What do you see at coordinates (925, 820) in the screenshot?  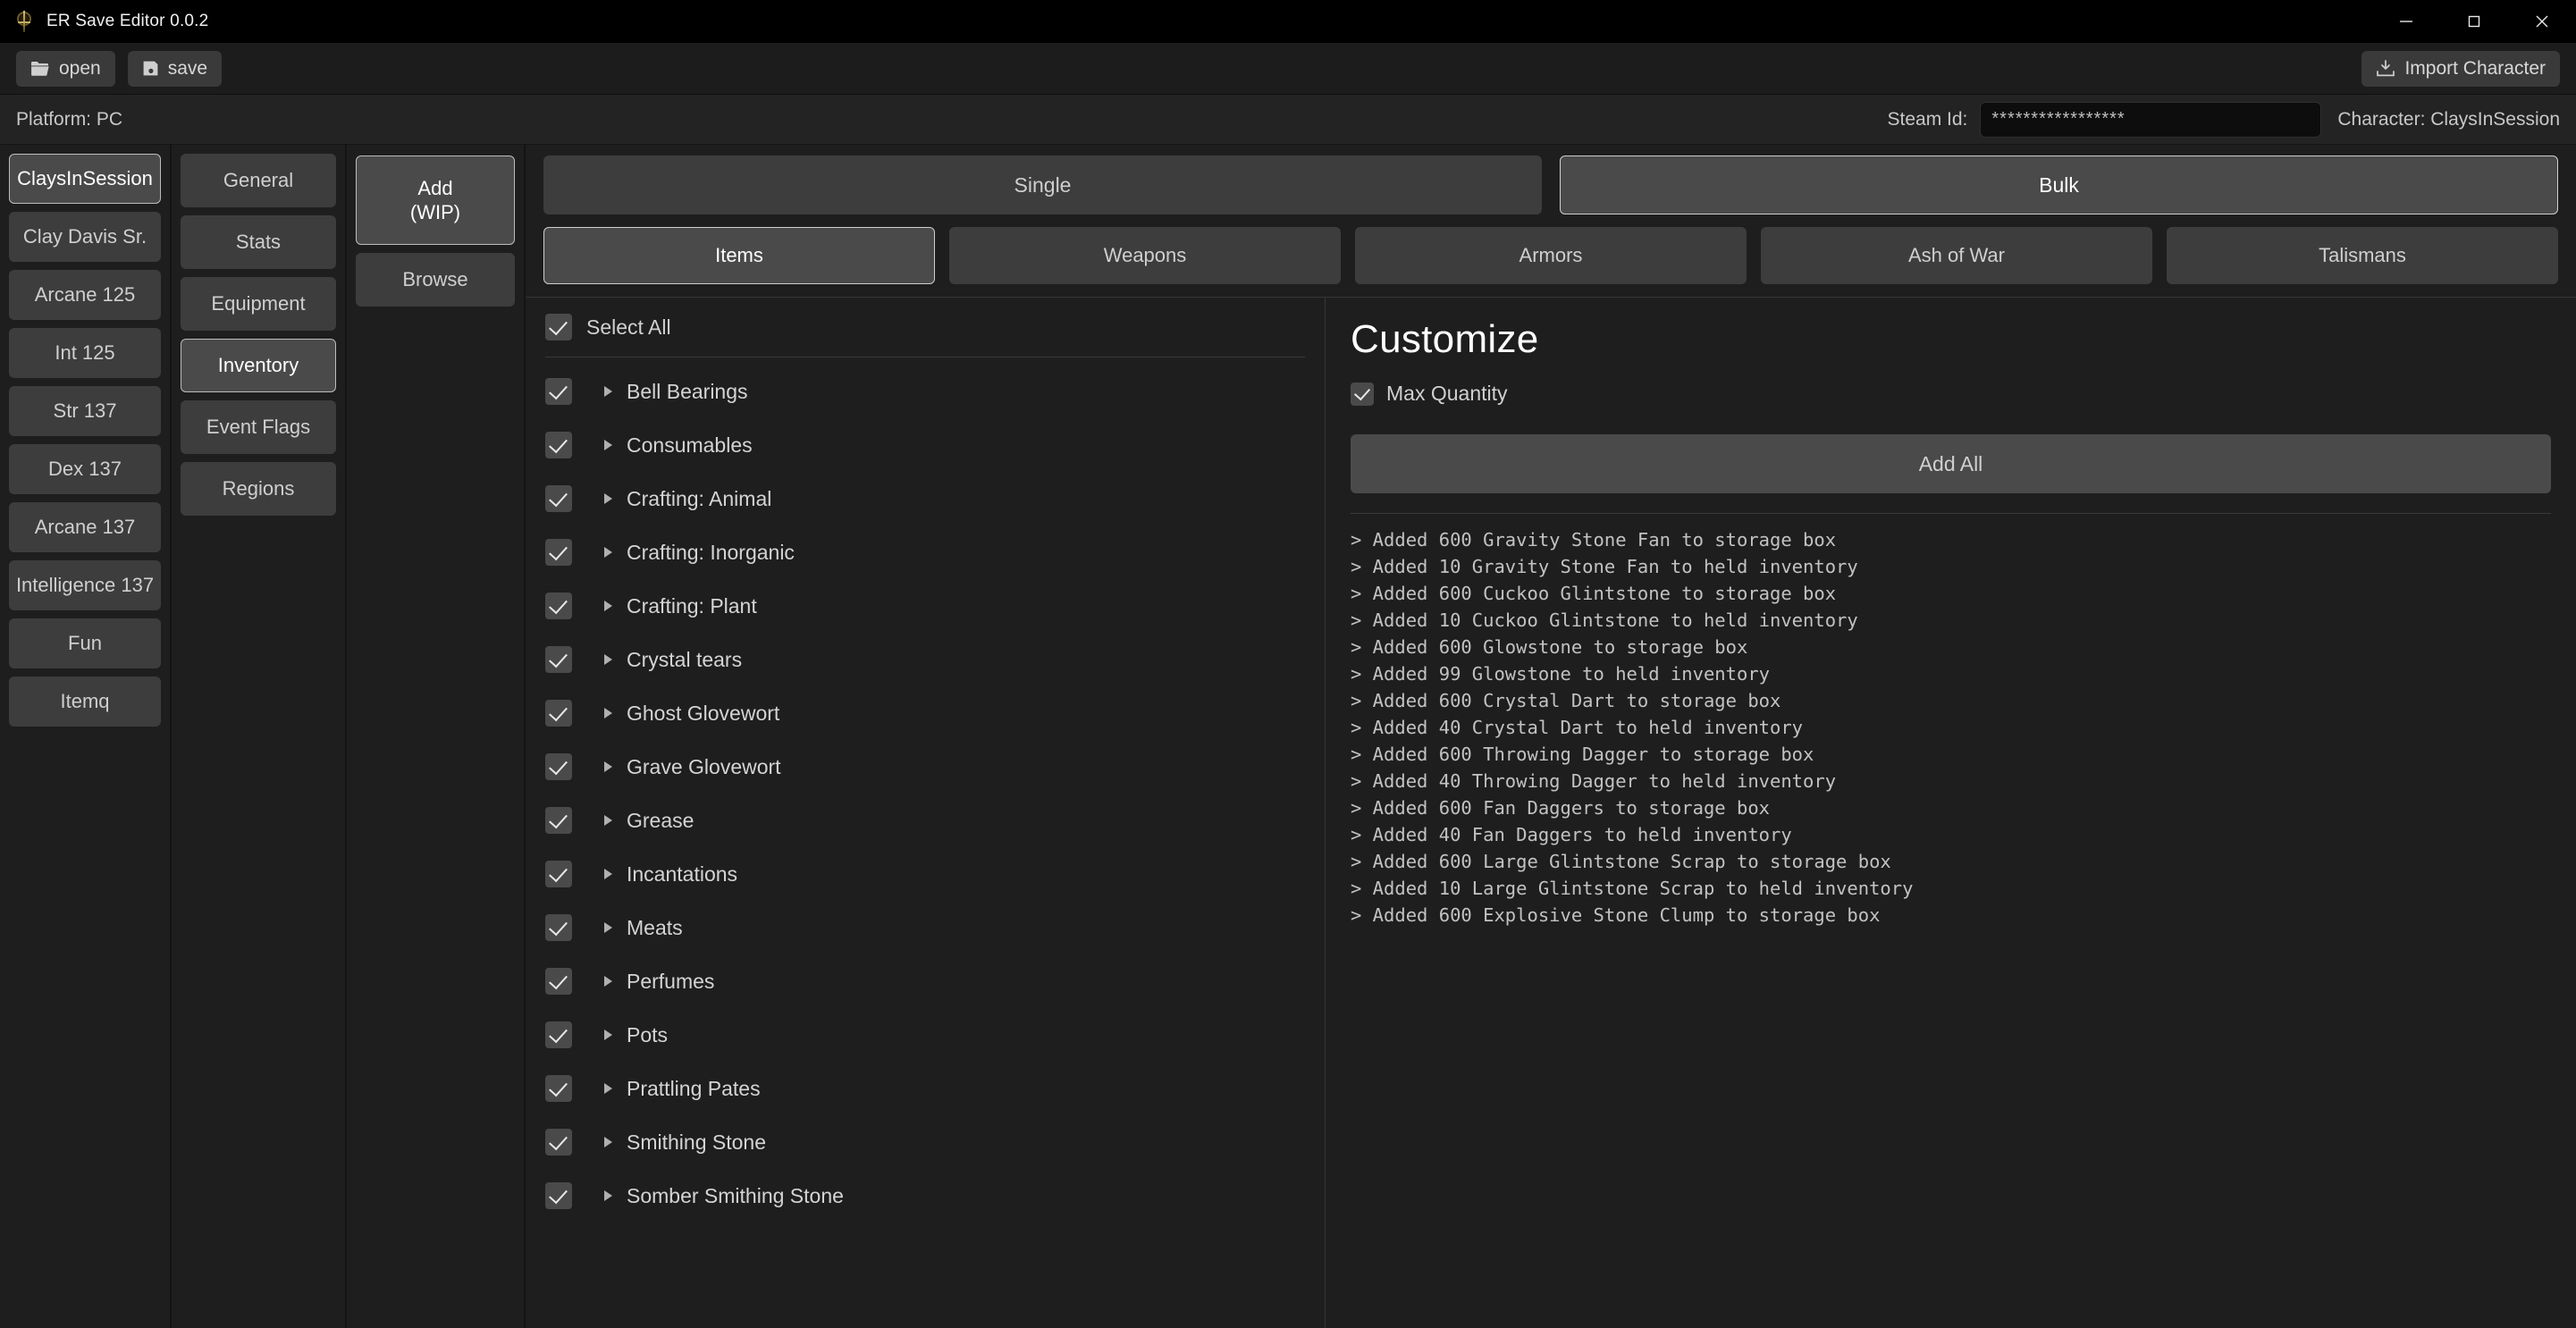 I see `list-item: Grease` at bounding box center [925, 820].